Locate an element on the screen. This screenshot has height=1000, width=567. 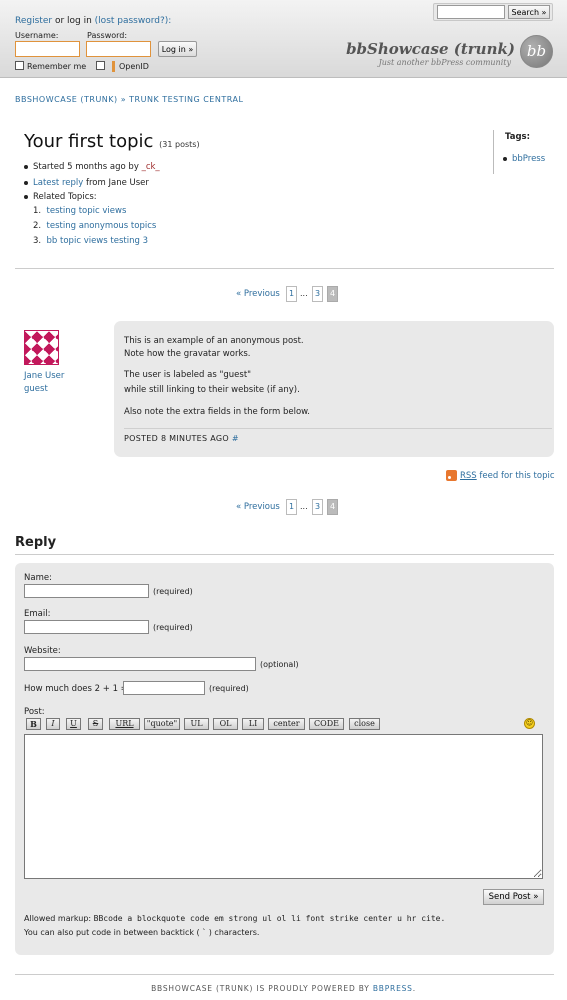
tag-item: bbPress is located at coordinates (524, 159).